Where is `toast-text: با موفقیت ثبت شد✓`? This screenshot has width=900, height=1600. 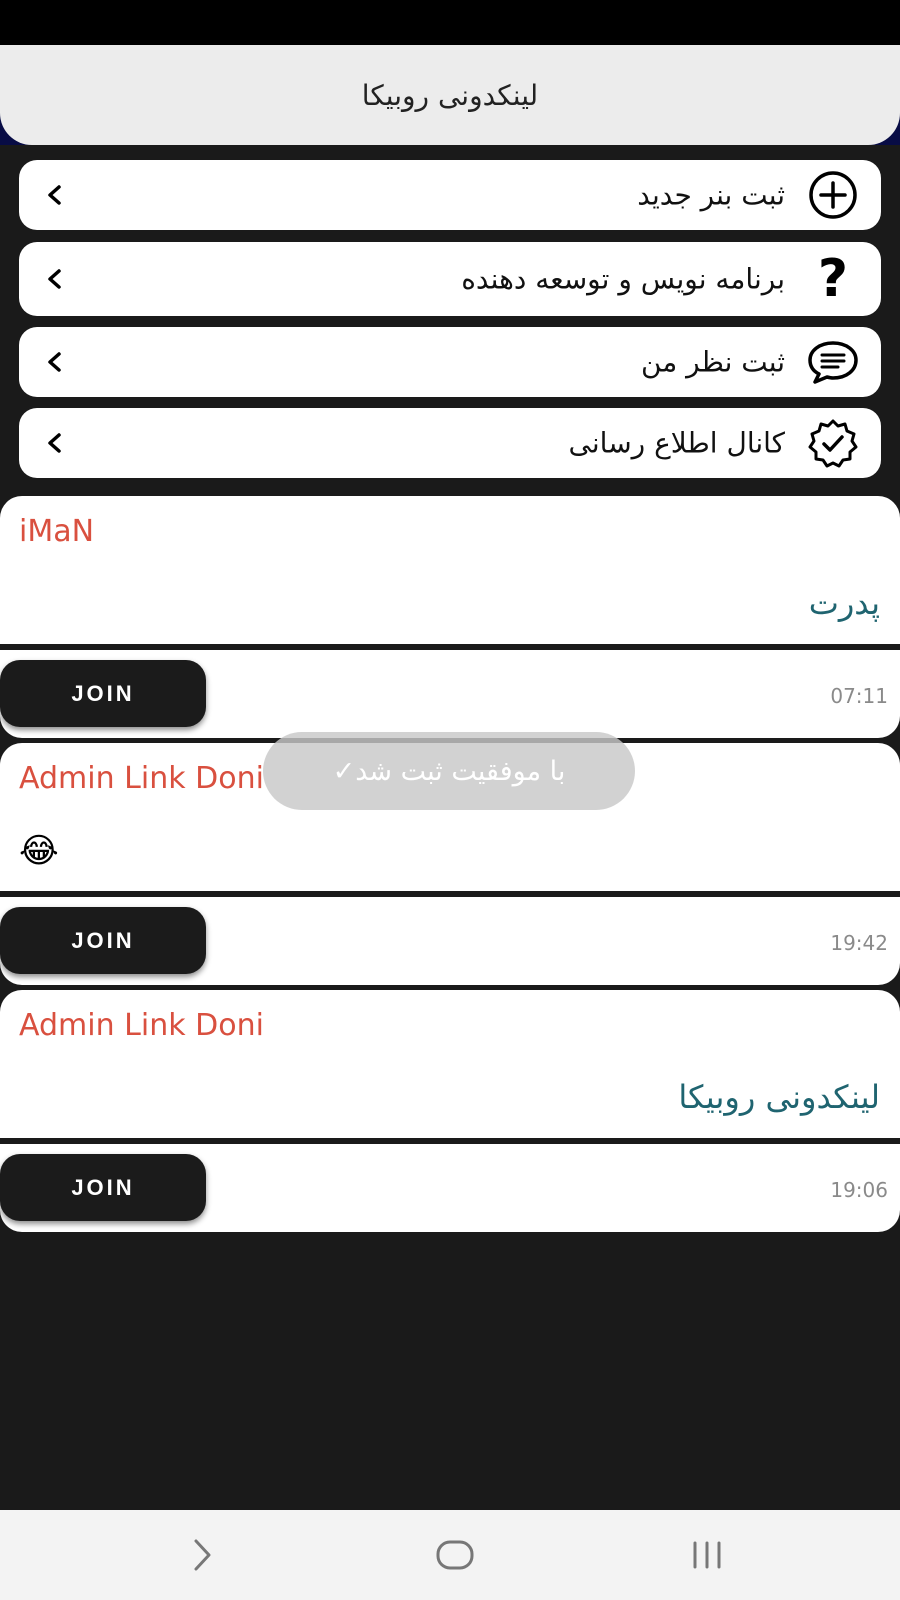 toast-text: با موفقیت ثبت شد✓ is located at coordinates (449, 771).